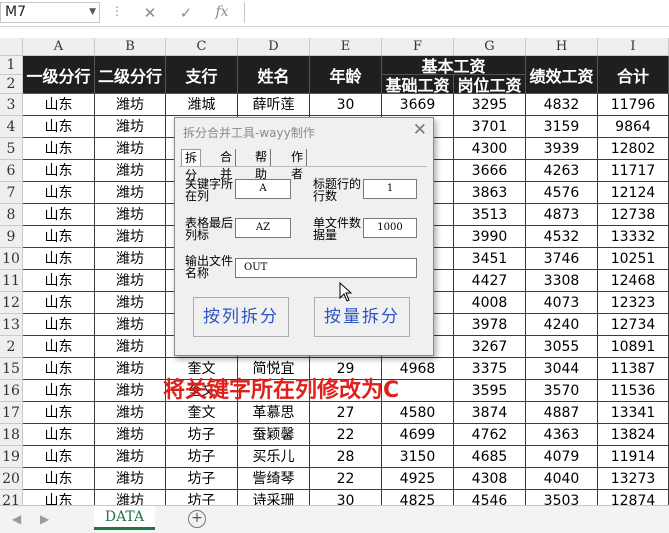 Image resolution: width=669 pixels, height=533 pixels. I want to click on table-cell: 4887, so click(562, 413).